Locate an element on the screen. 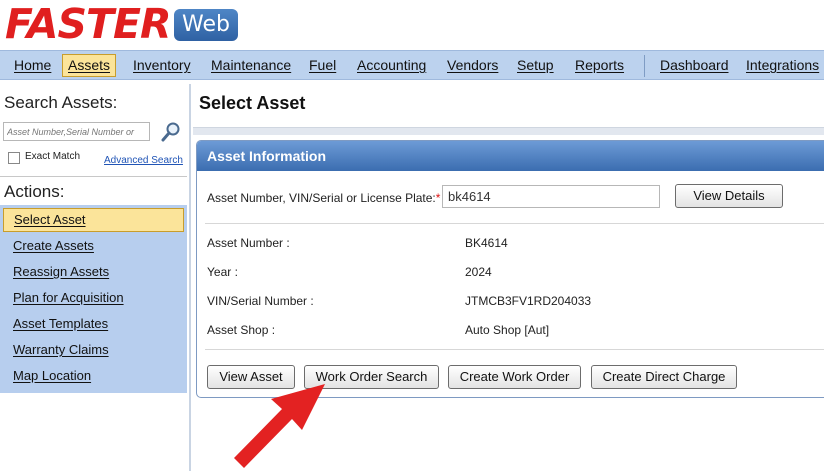  panel-header: Asset Information is located at coordinates (510, 156).